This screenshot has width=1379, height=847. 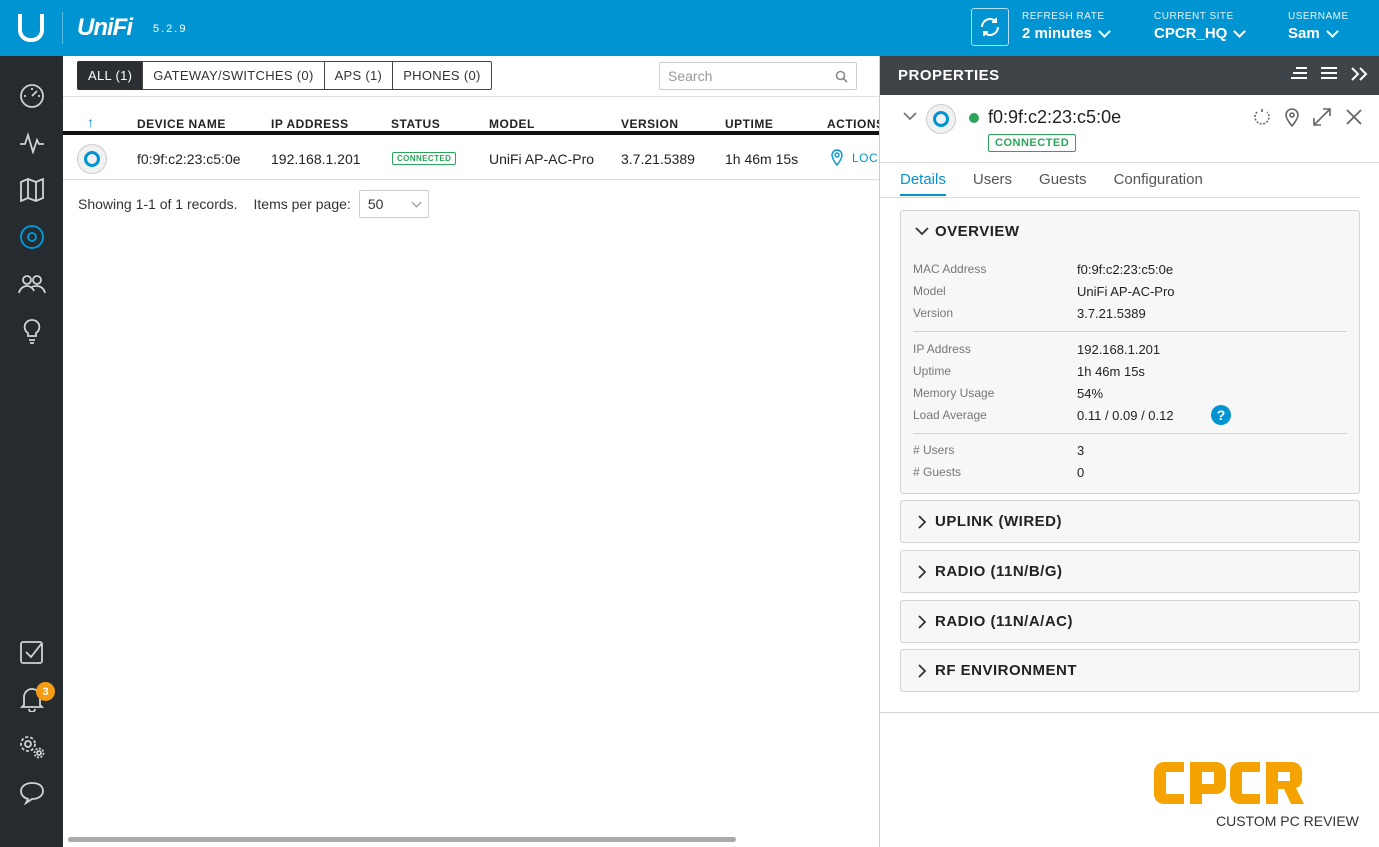 I want to click on model-value: UniFi AP-AC-Pro, so click(x=1126, y=291).